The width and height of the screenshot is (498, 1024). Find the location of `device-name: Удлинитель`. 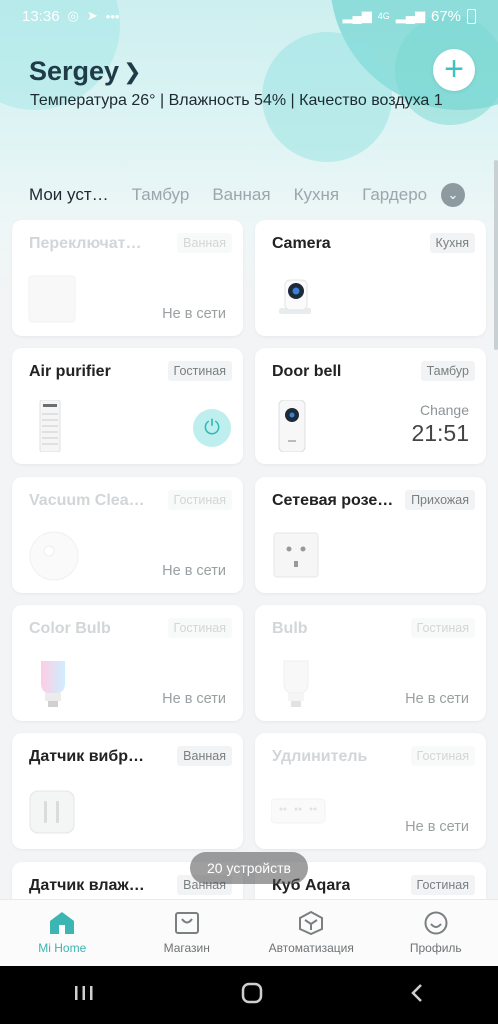

device-name: Удлинитель is located at coordinates (320, 756).